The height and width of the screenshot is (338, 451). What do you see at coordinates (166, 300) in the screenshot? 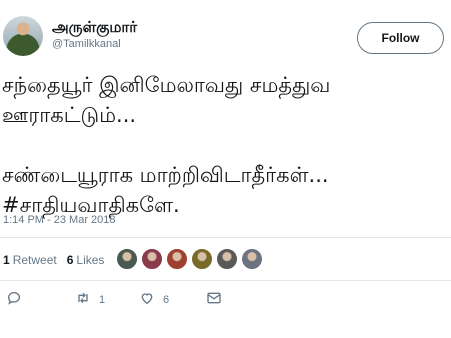
I see `like-count: 6` at bounding box center [166, 300].